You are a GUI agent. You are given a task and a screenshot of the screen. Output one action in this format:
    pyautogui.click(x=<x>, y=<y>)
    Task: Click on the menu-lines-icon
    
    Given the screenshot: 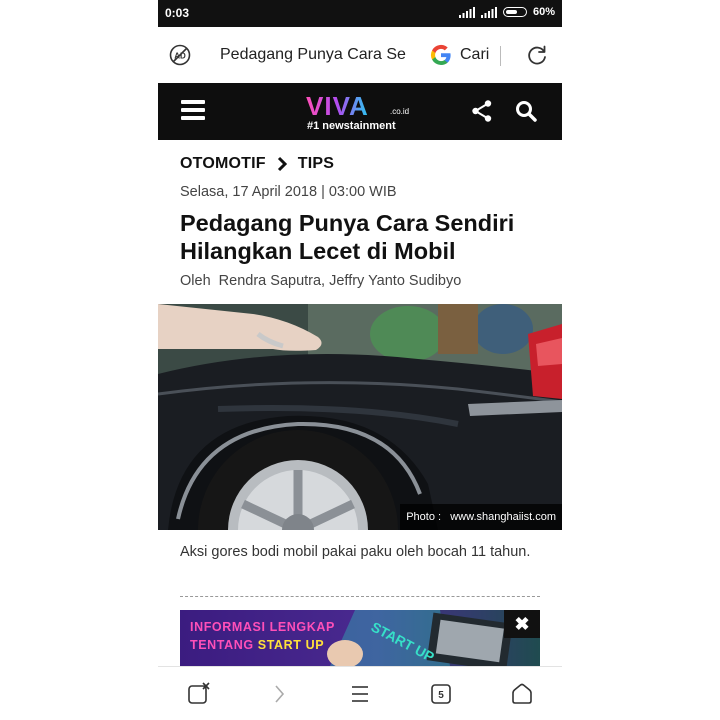 What is the action you would take?
    pyautogui.click(x=360, y=694)
    